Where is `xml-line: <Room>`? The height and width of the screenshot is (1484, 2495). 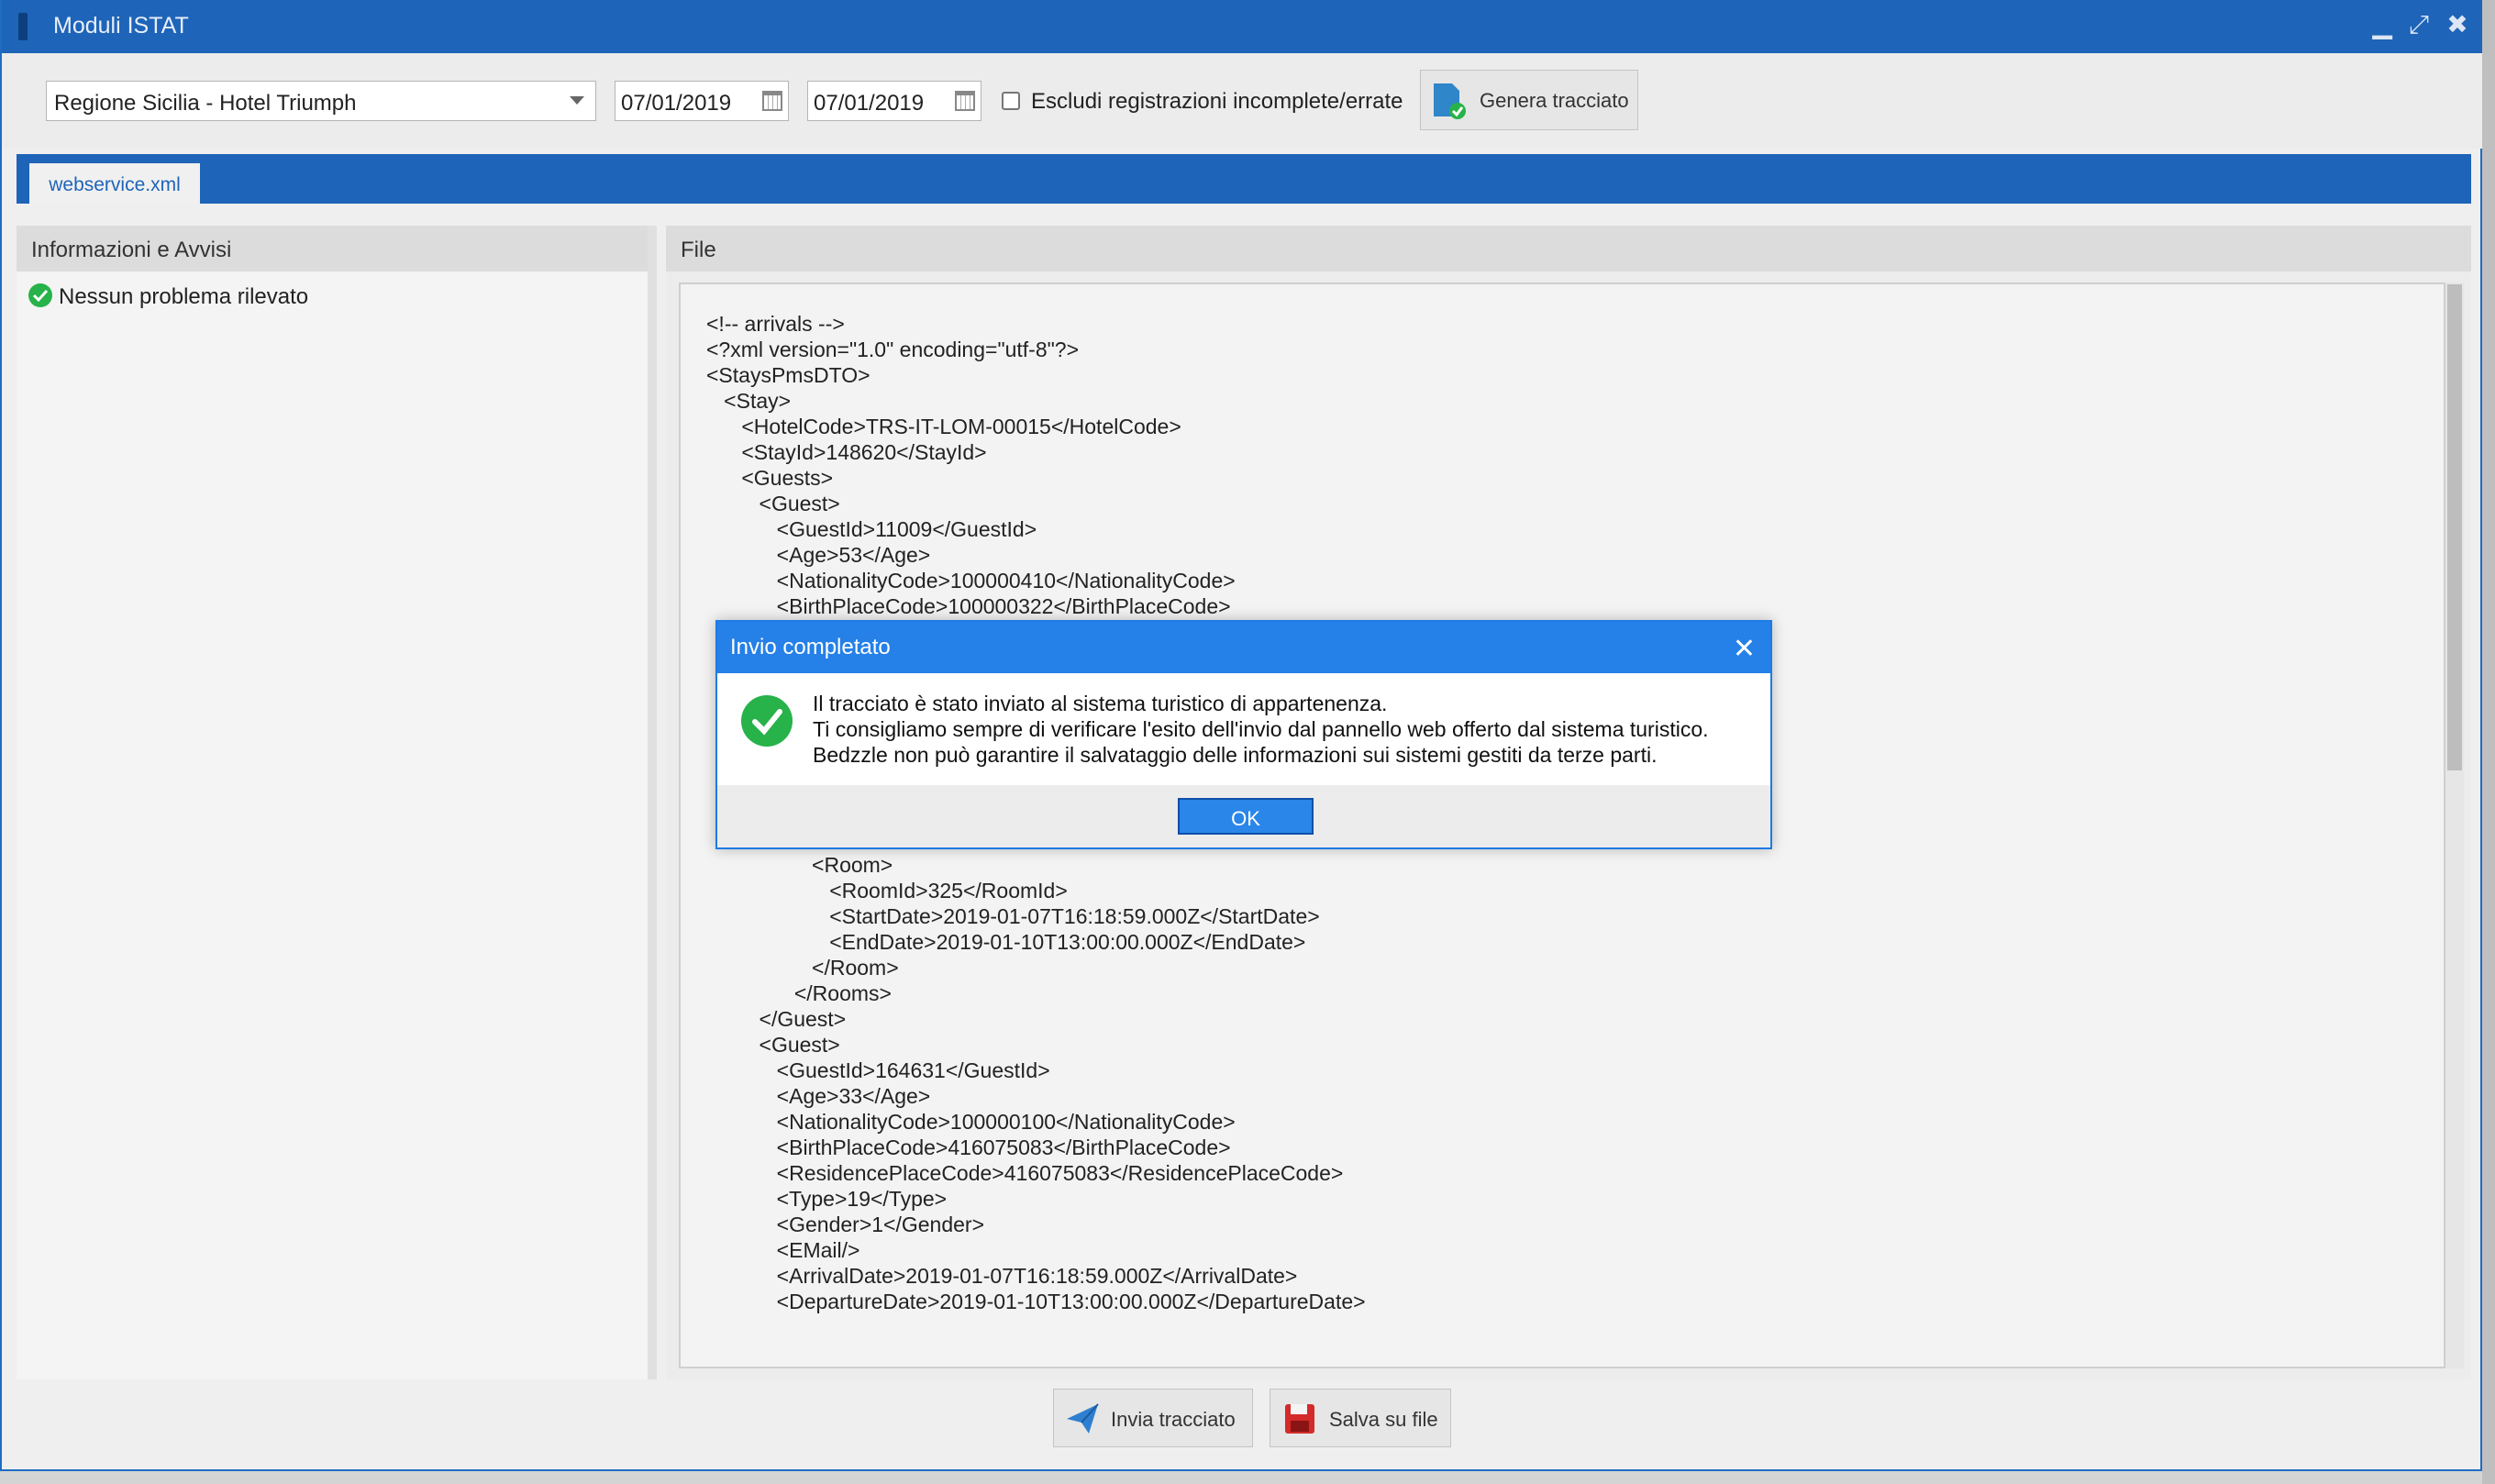
xml-line: <Room> is located at coordinates (799, 865).